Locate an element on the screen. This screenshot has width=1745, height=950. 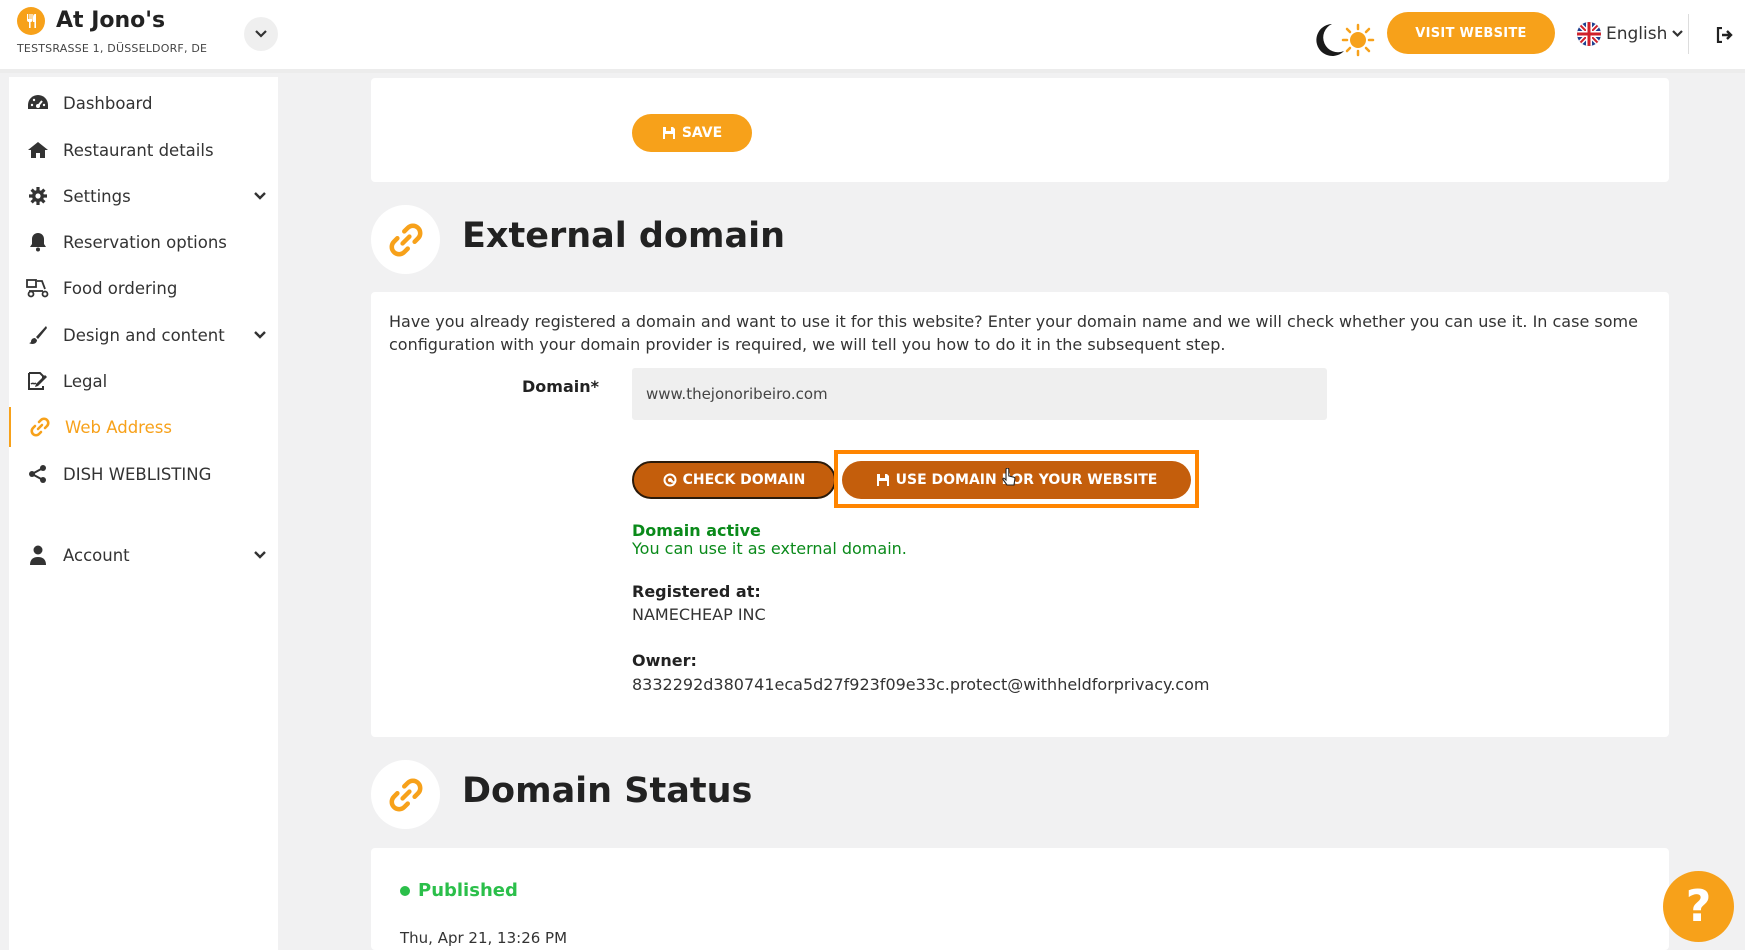
help-button: ? is located at coordinates (1698, 906).